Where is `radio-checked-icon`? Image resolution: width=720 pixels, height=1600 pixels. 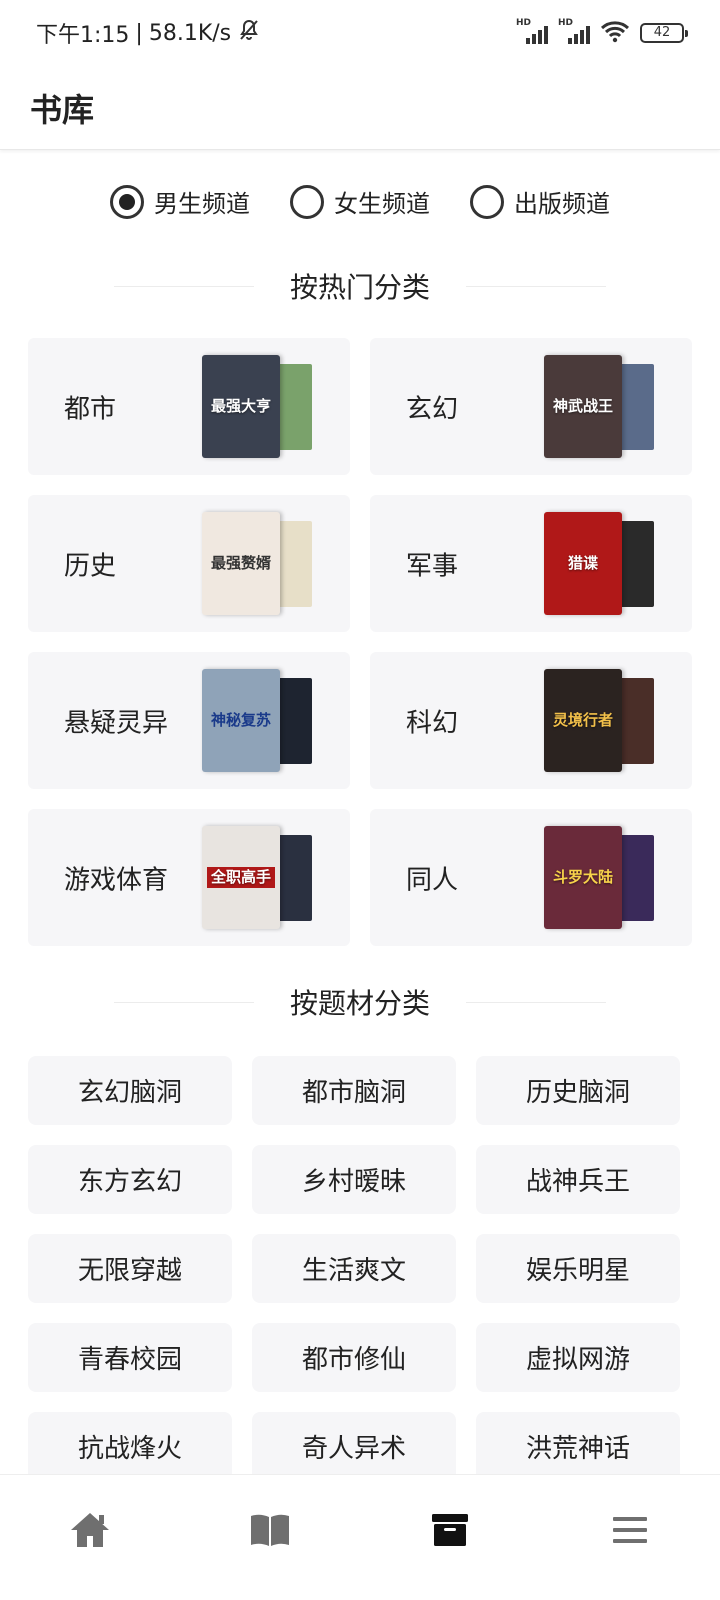
radio-checked-icon is located at coordinates (127, 201).